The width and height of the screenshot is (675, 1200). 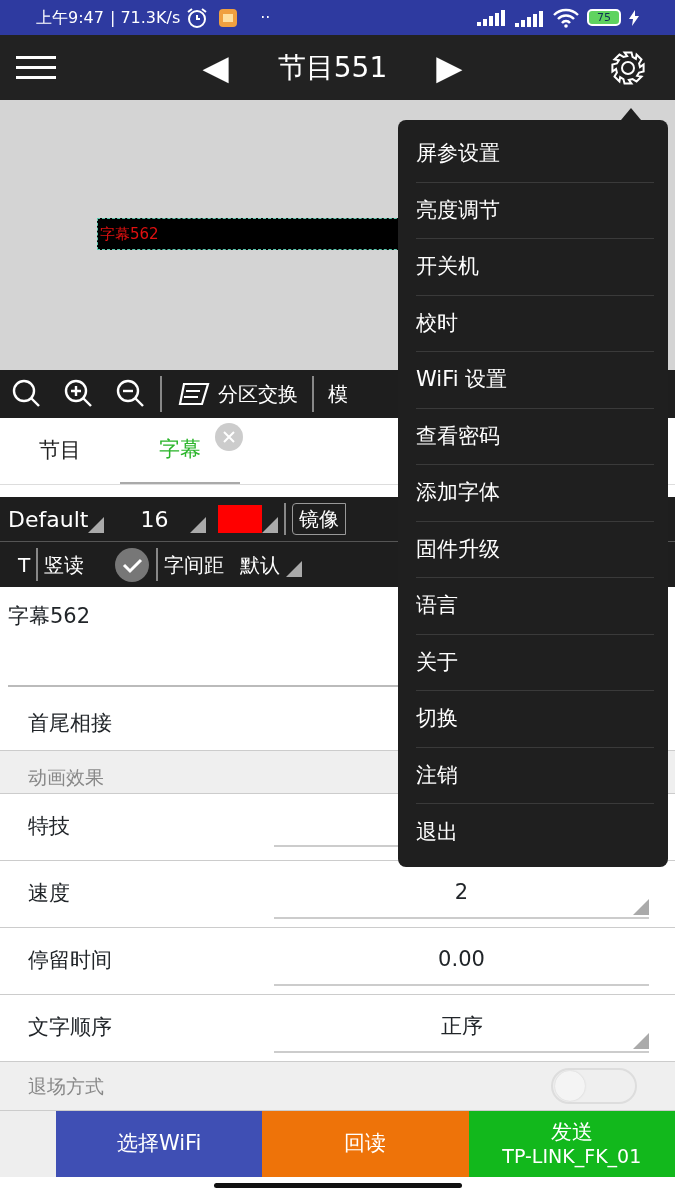 What do you see at coordinates (449, 67) in the screenshot?
I see `next-button: ▶` at bounding box center [449, 67].